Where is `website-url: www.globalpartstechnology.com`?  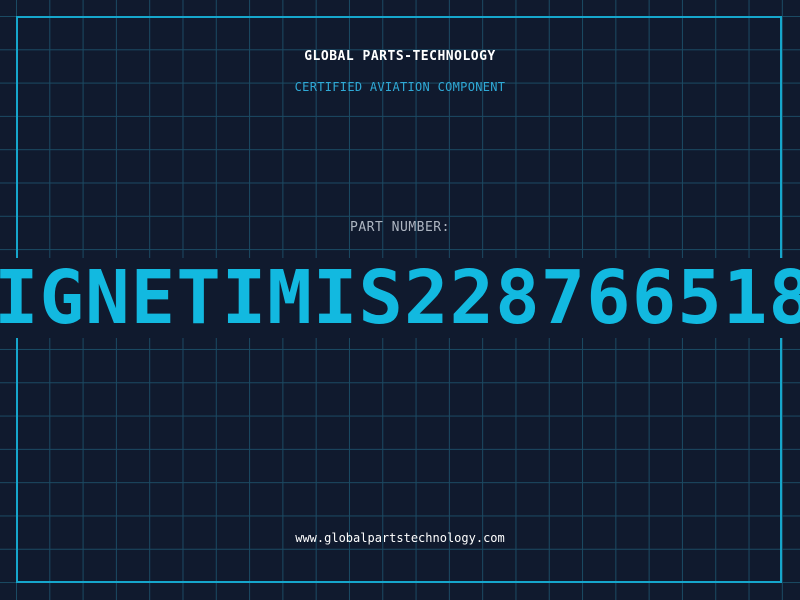
website-url: www.globalpartstechnology.com is located at coordinates (400, 538).